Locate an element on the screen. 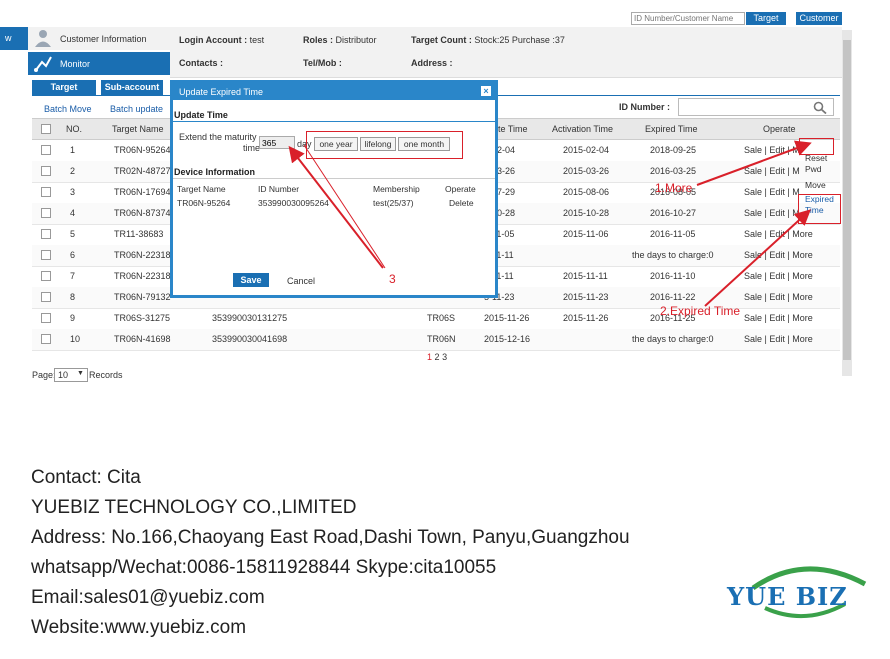 This screenshot has height=659, width=890. footer-email: Email:sales01@yuebiz.com is located at coordinates (148, 597).